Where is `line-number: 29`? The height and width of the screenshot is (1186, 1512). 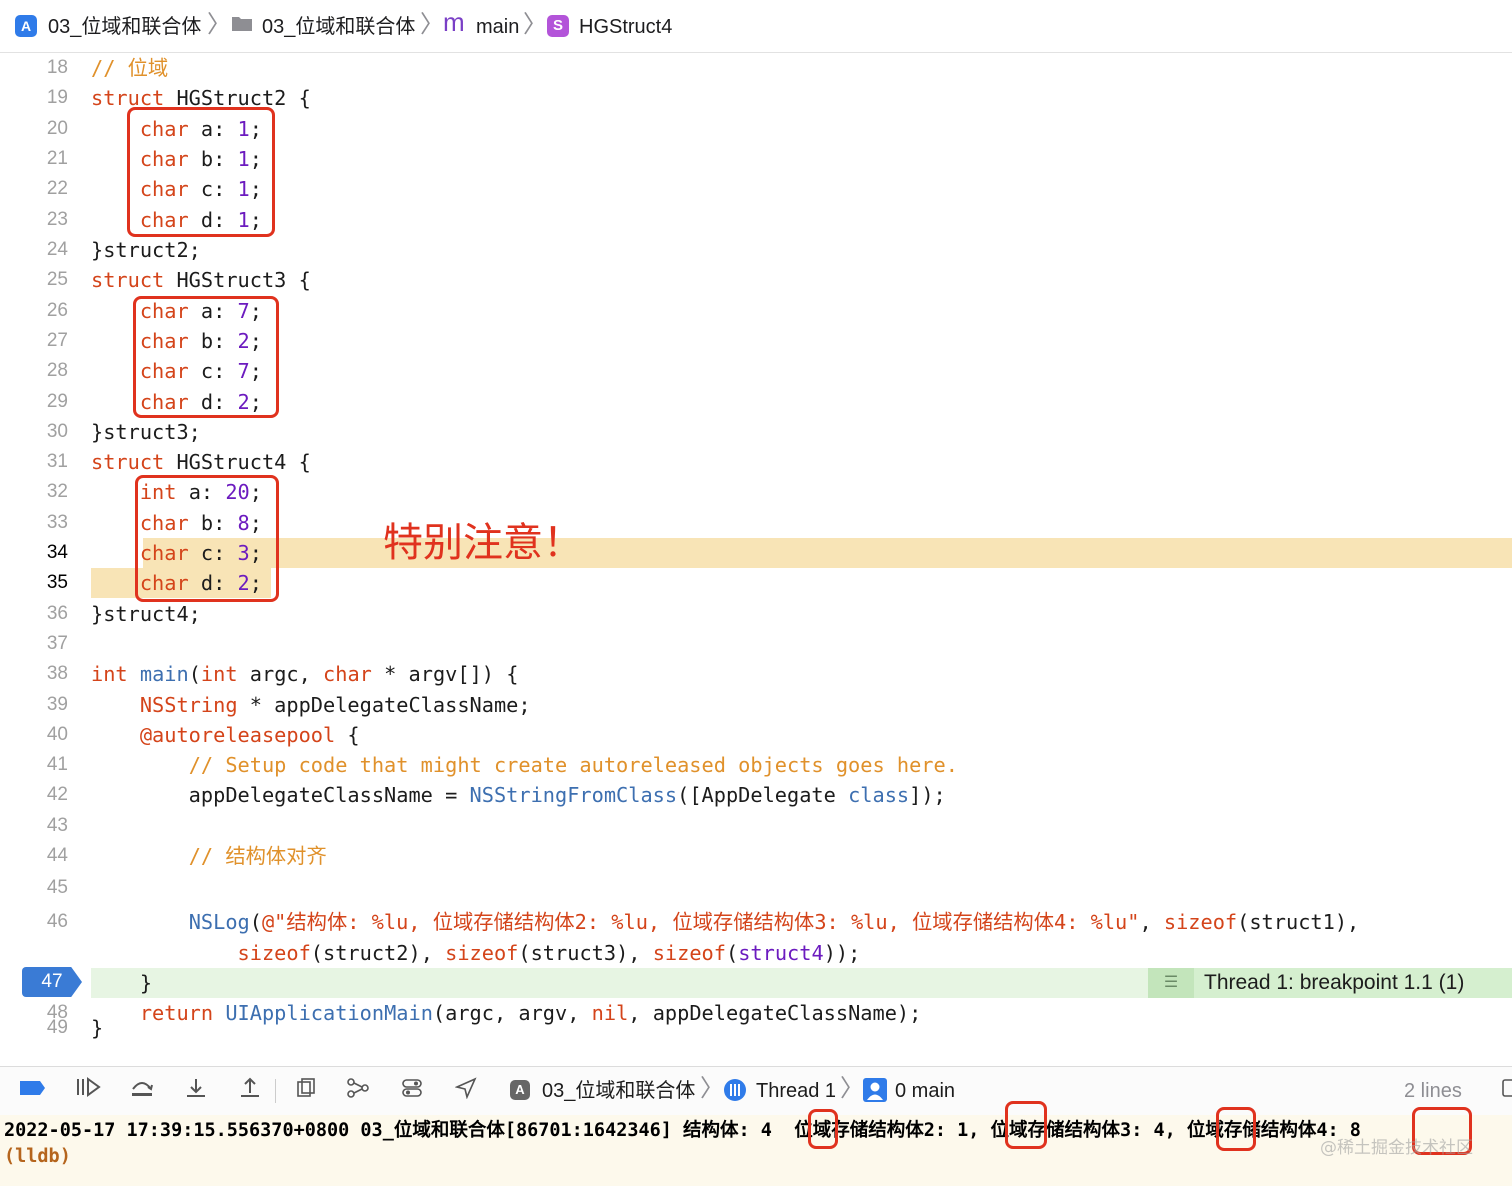
line-number: 29 is located at coordinates (34, 402).